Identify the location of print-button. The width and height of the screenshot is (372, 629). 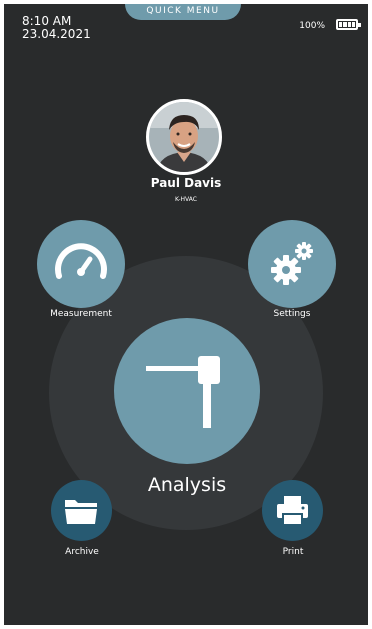
(292, 510).